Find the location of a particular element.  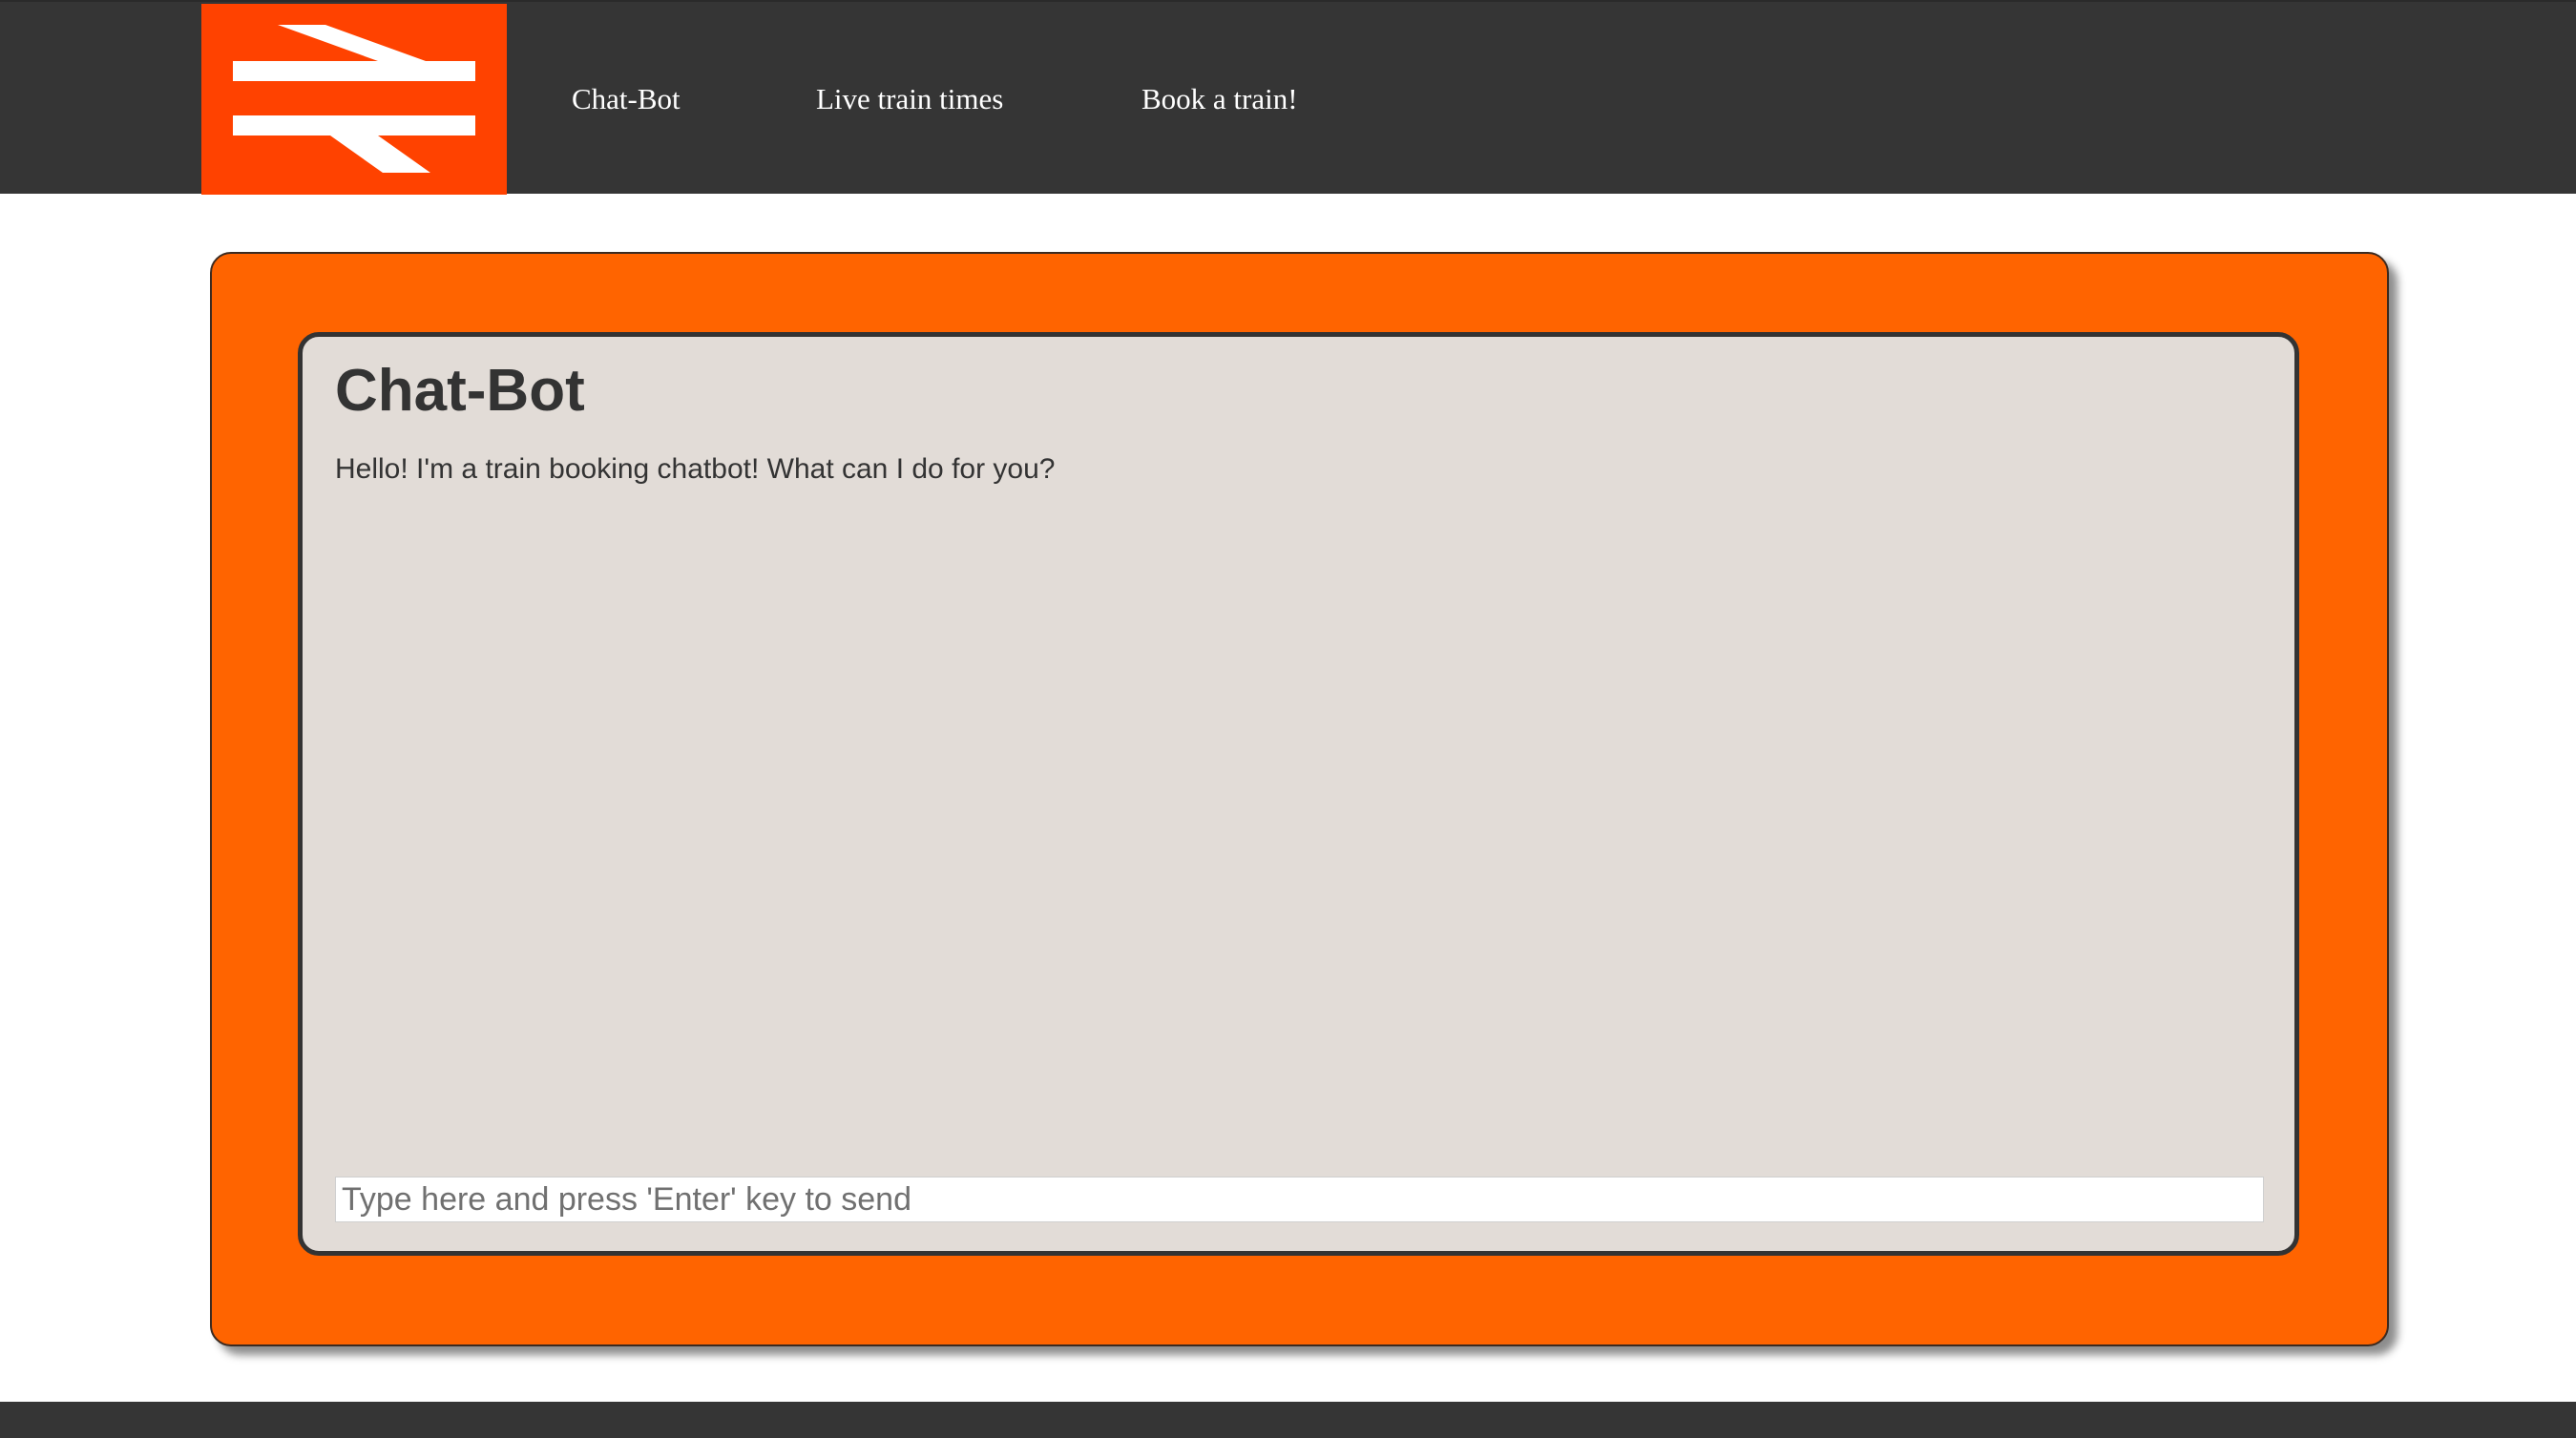

nav-link-live-train-times: Live train times is located at coordinates (909, 99).